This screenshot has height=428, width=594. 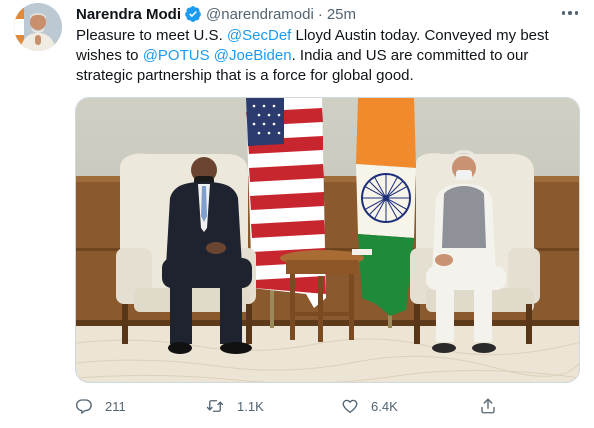 What do you see at coordinates (350, 406) in the screenshot?
I see `heart-icon` at bounding box center [350, 406].